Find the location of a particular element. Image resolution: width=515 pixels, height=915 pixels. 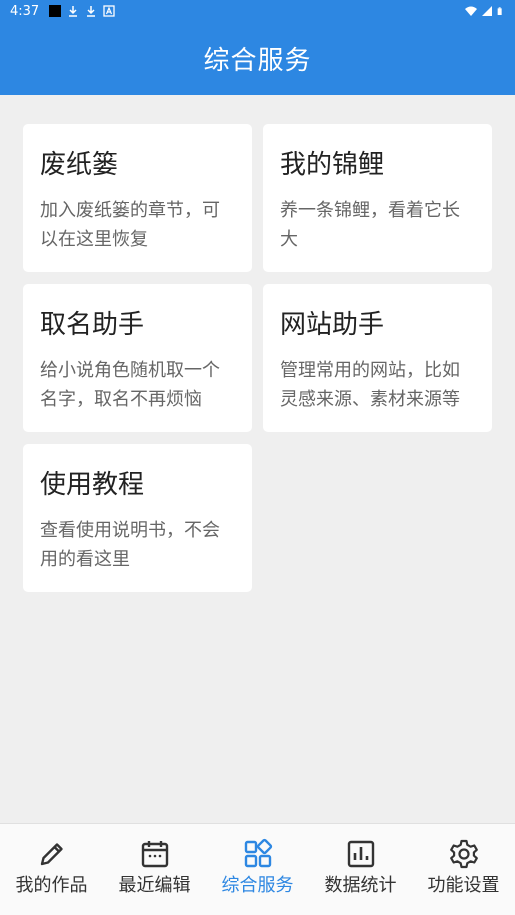

card-title: 我的锦鲤 is located at coordinates (332, 165).